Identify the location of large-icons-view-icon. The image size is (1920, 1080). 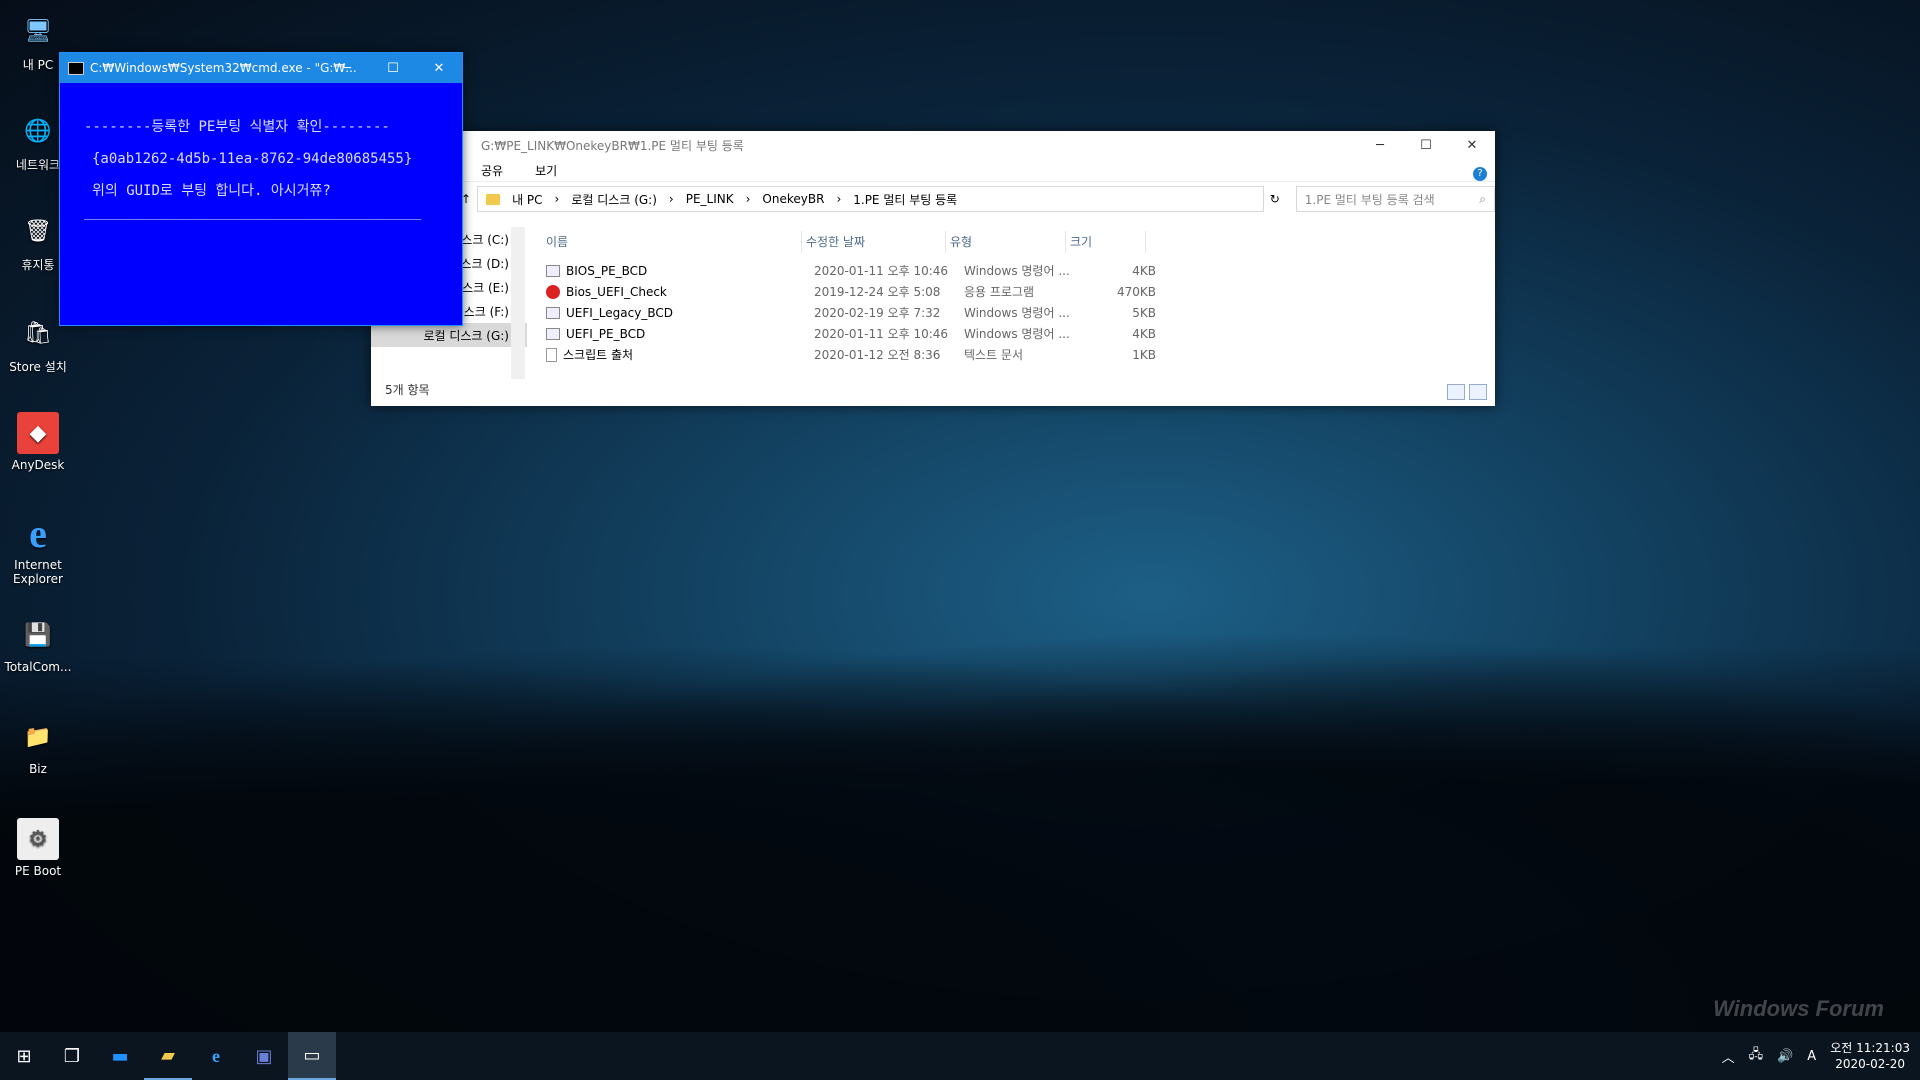
(1478, 392).